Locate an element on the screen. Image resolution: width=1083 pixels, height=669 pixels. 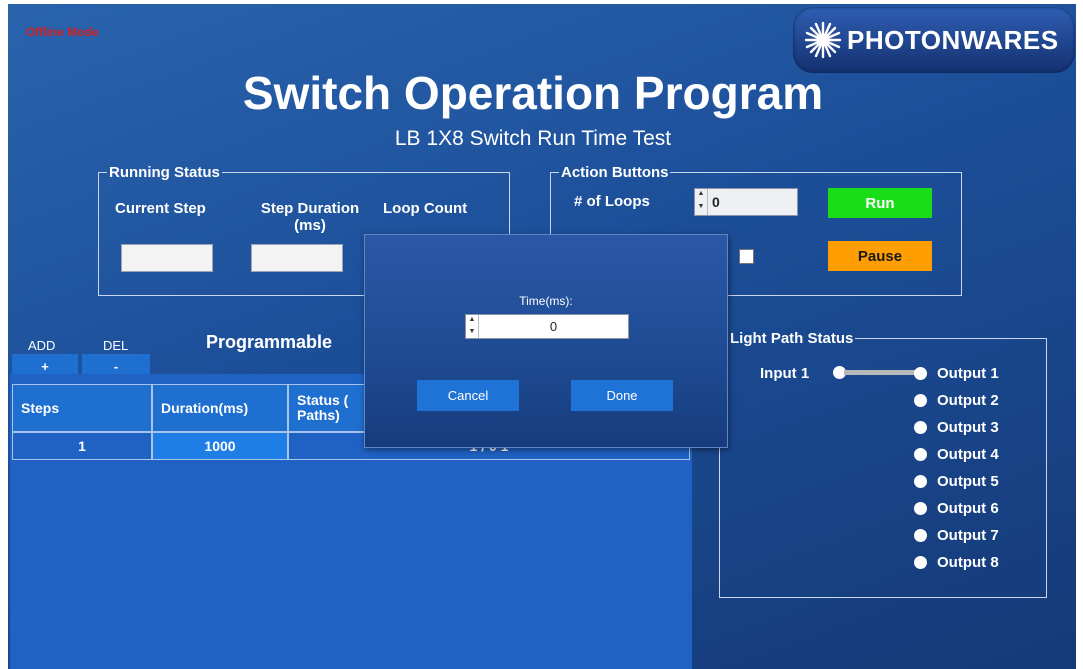
running-status-legend: Running Status is located at coordinates (164, 172).